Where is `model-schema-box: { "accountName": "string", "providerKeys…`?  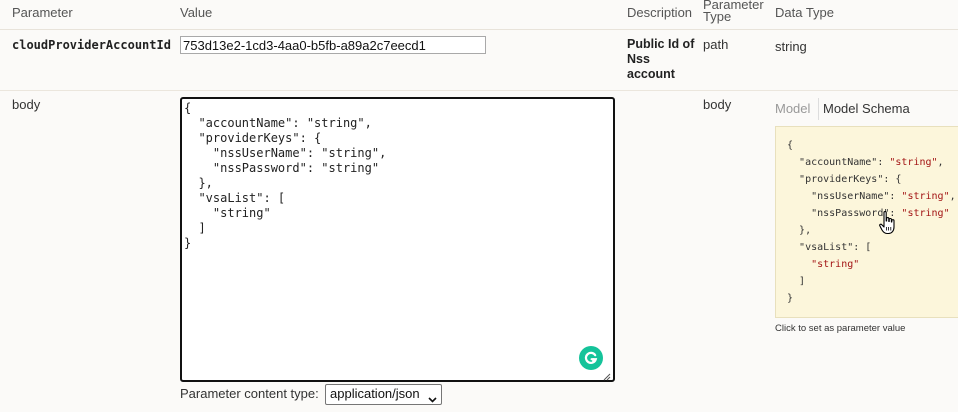 model-schema-box: { "accountName": "string", "providerKeys… is located at coordinates (866, 222).